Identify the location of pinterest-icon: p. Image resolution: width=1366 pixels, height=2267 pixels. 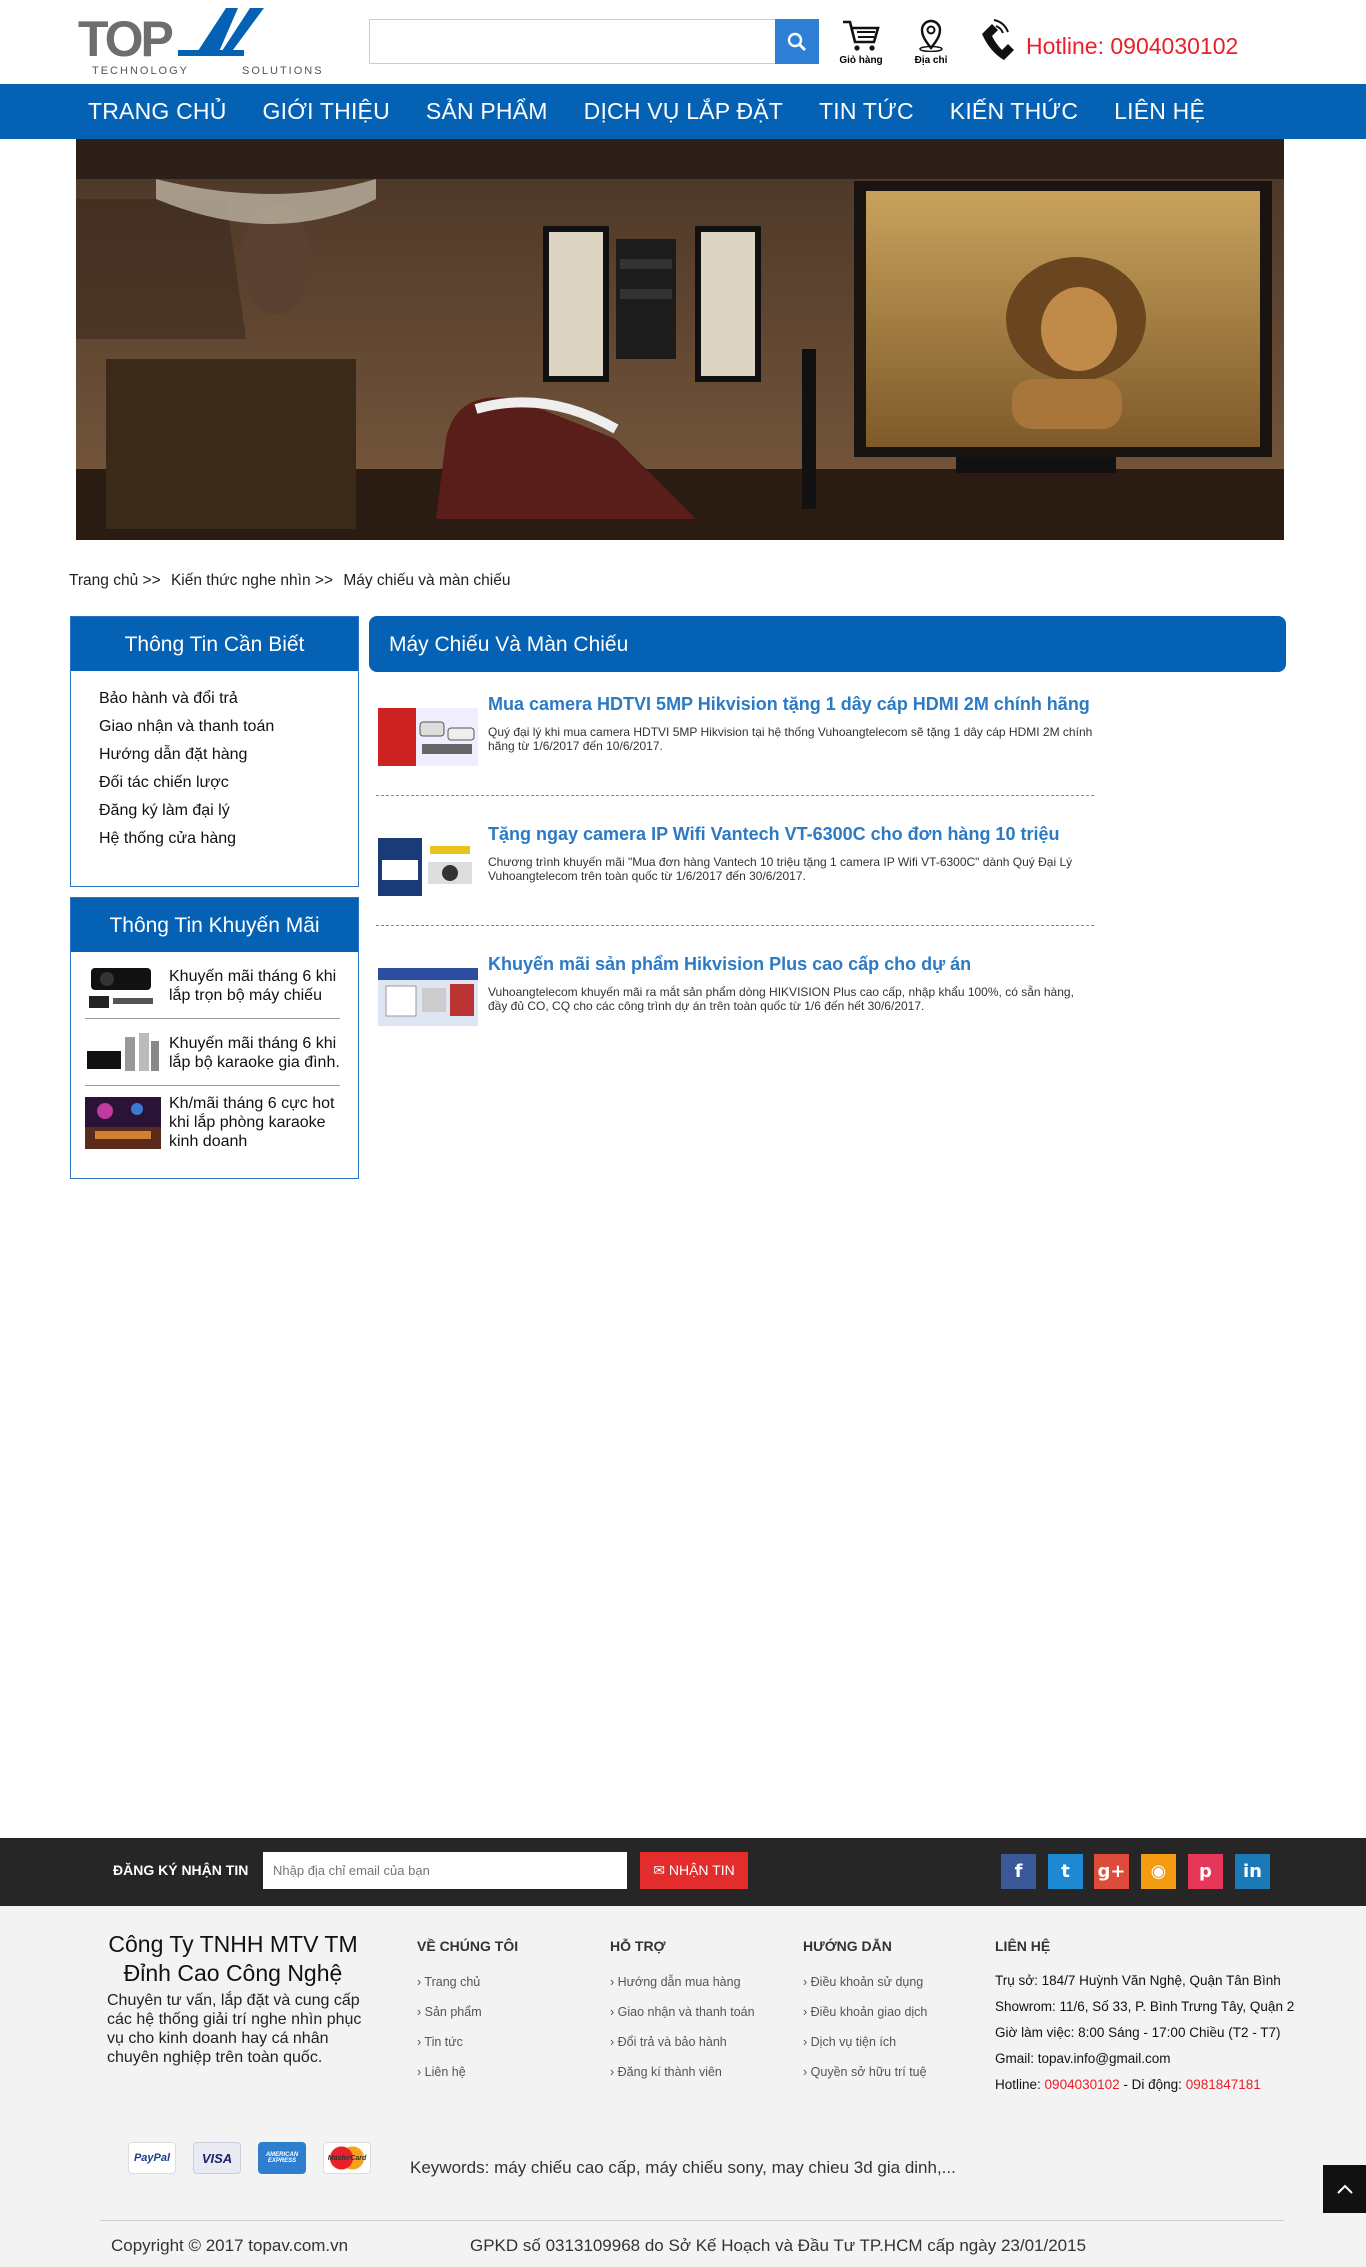
(1205, 1871).